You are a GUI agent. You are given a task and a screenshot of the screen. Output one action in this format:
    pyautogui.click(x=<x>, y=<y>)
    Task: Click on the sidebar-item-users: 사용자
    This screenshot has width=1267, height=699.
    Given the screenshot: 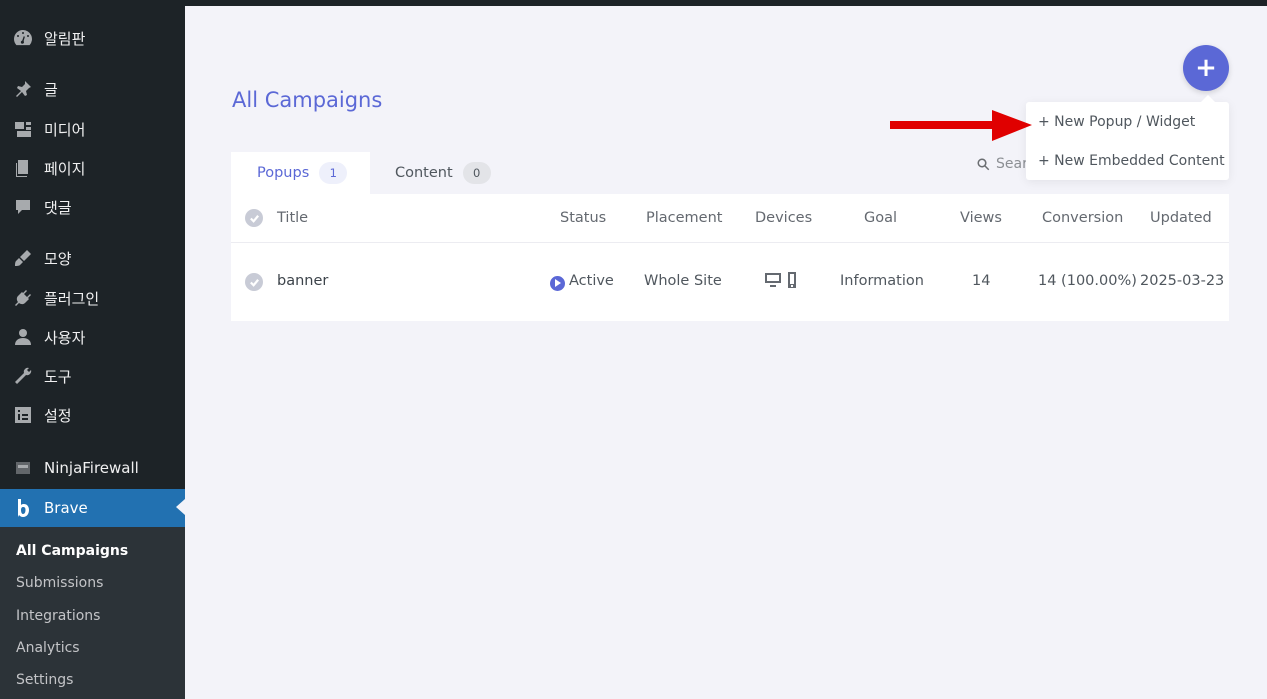 What is the action you would take?
    pyautogui.click(x=92, y=337)
    